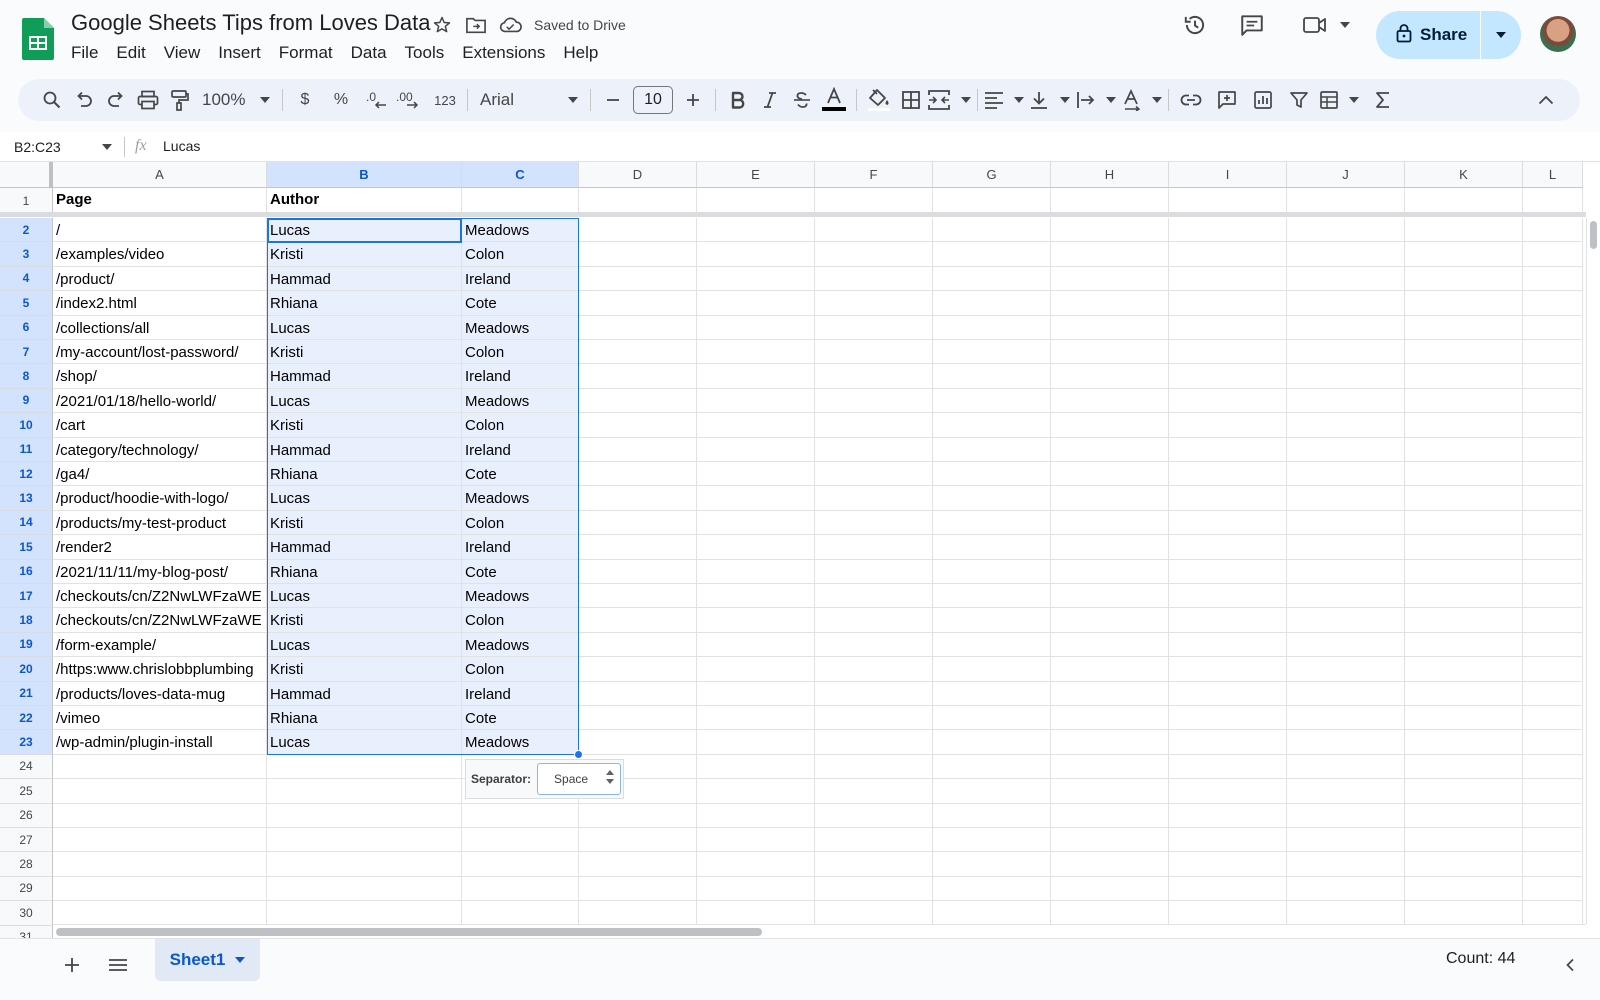 The width and height of the screenshot is (1600, 1000). What do you see at coordinates (520, 645) in the screenshot?
I see `table-cell: Meadows` at bounding box center [520, 645].